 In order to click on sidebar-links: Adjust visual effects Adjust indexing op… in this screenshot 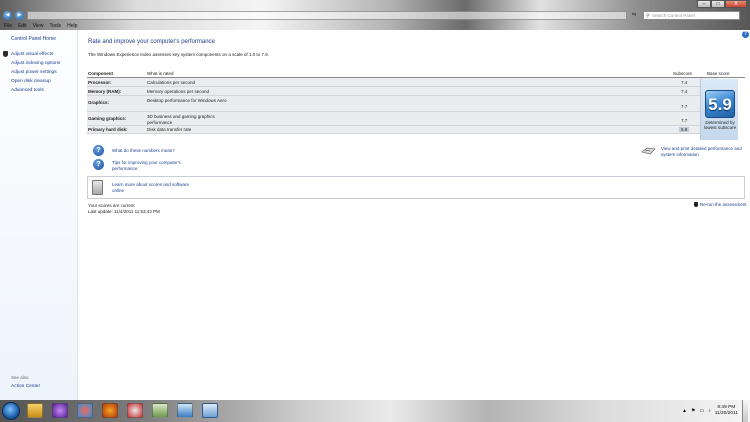, I will do `click(35, 72)`.